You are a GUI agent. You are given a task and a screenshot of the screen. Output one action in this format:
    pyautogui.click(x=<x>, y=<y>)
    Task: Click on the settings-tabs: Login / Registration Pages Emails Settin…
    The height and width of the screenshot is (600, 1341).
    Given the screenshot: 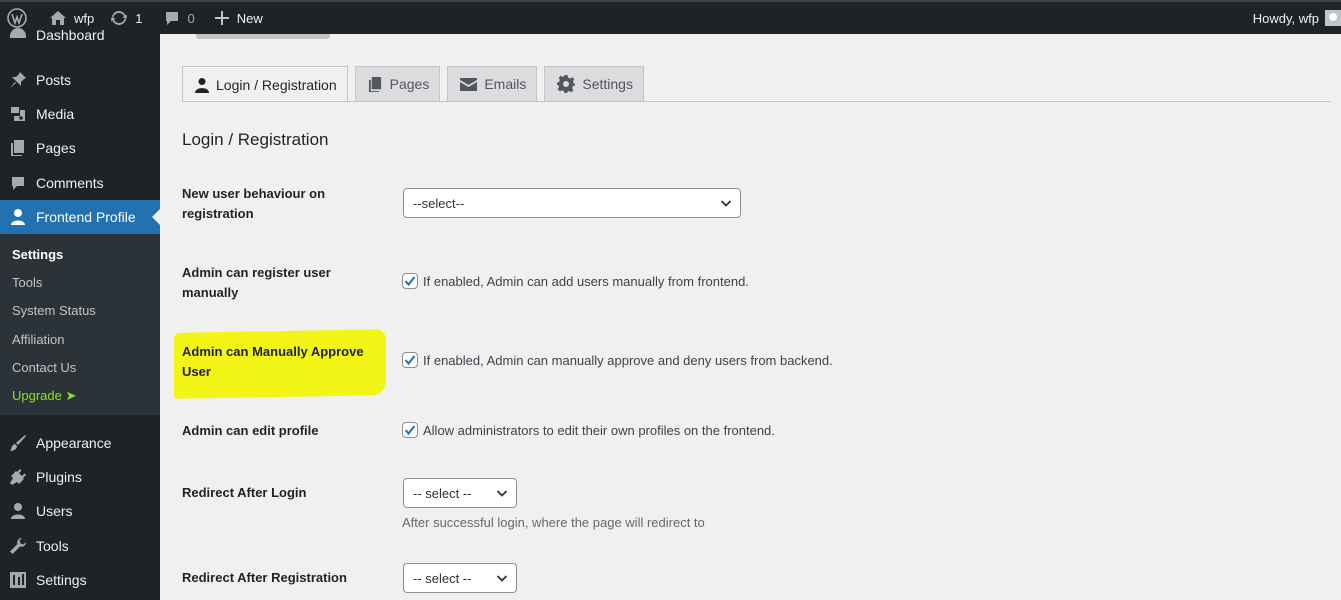 What is the action you would take?
    pyautogui.click(x=416, y=84)
    